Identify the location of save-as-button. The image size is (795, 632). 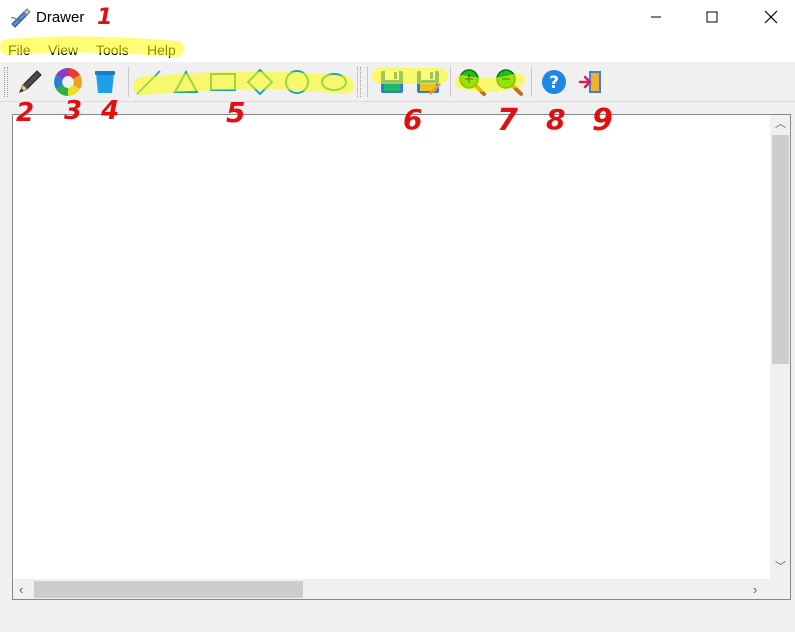
(428, 82).